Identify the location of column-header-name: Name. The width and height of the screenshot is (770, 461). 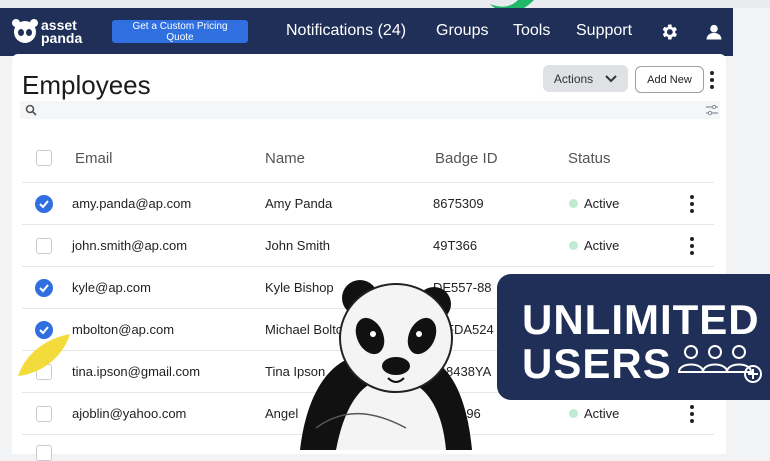
(285, 158).